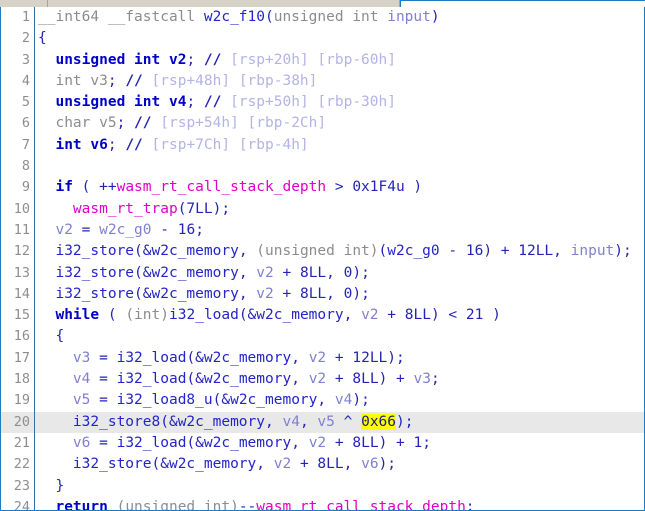 This screenshot has height=511, width=645. What do you see at coordinates (138, 144) in the screenshot?
I see `code-token: //` at bounding box center [138, 144].